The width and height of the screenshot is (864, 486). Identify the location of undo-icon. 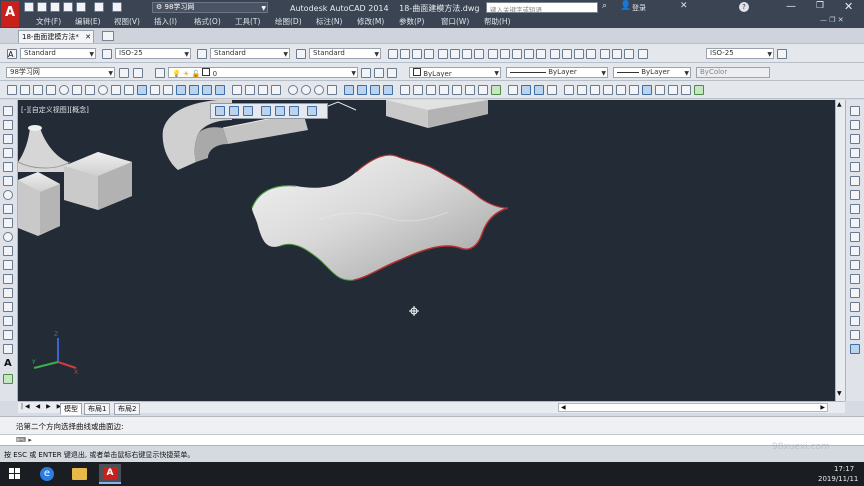
(99, 7).